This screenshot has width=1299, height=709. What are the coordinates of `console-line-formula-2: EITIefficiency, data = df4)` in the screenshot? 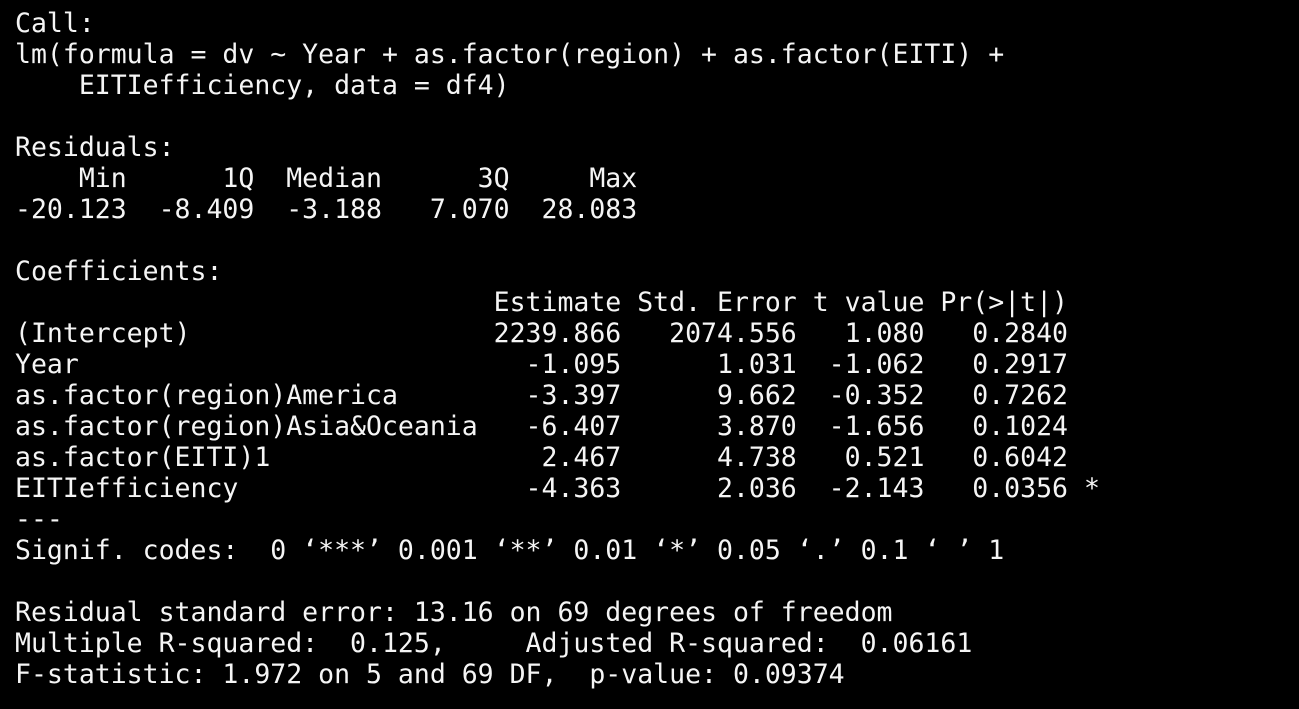 It's located at (262, 85).